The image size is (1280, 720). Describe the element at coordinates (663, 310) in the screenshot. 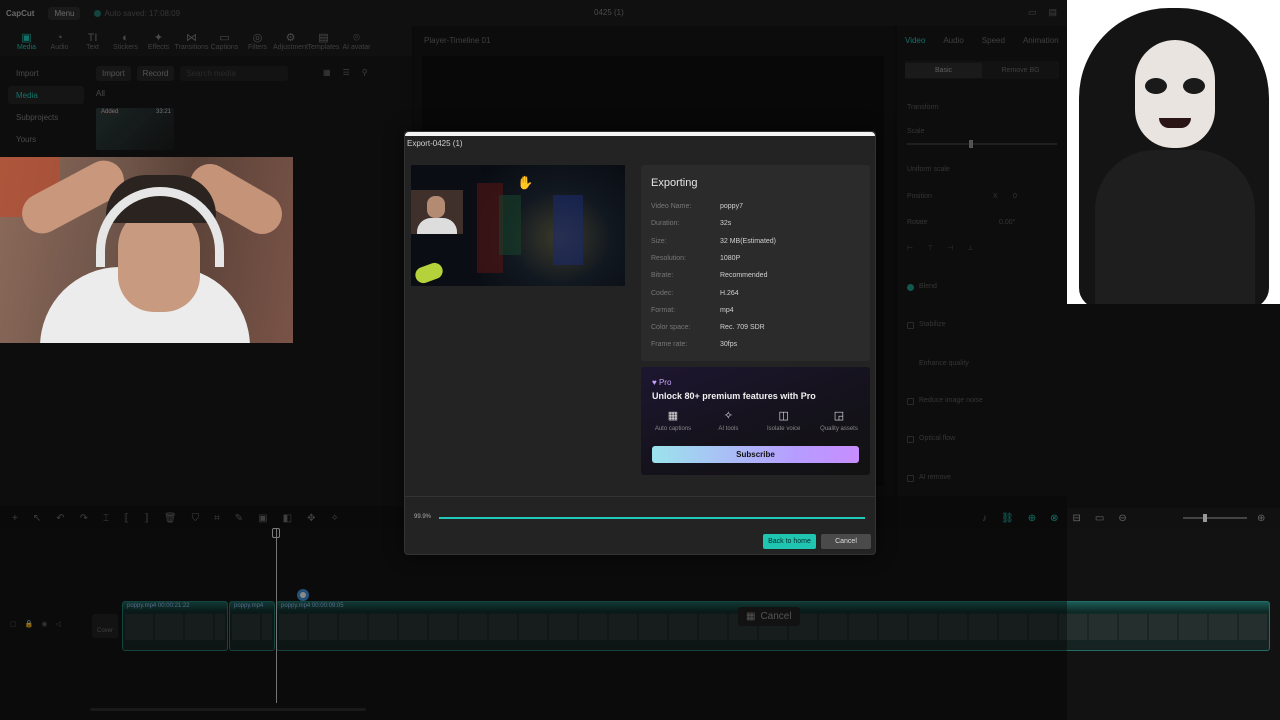

I see `info-key: Format:` at that location.